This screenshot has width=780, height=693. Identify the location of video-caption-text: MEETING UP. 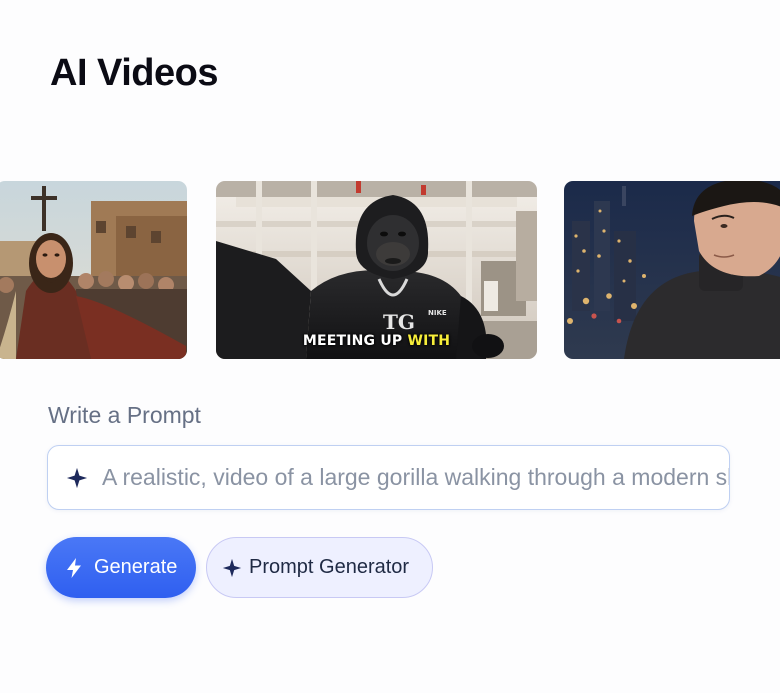
(355, 341).